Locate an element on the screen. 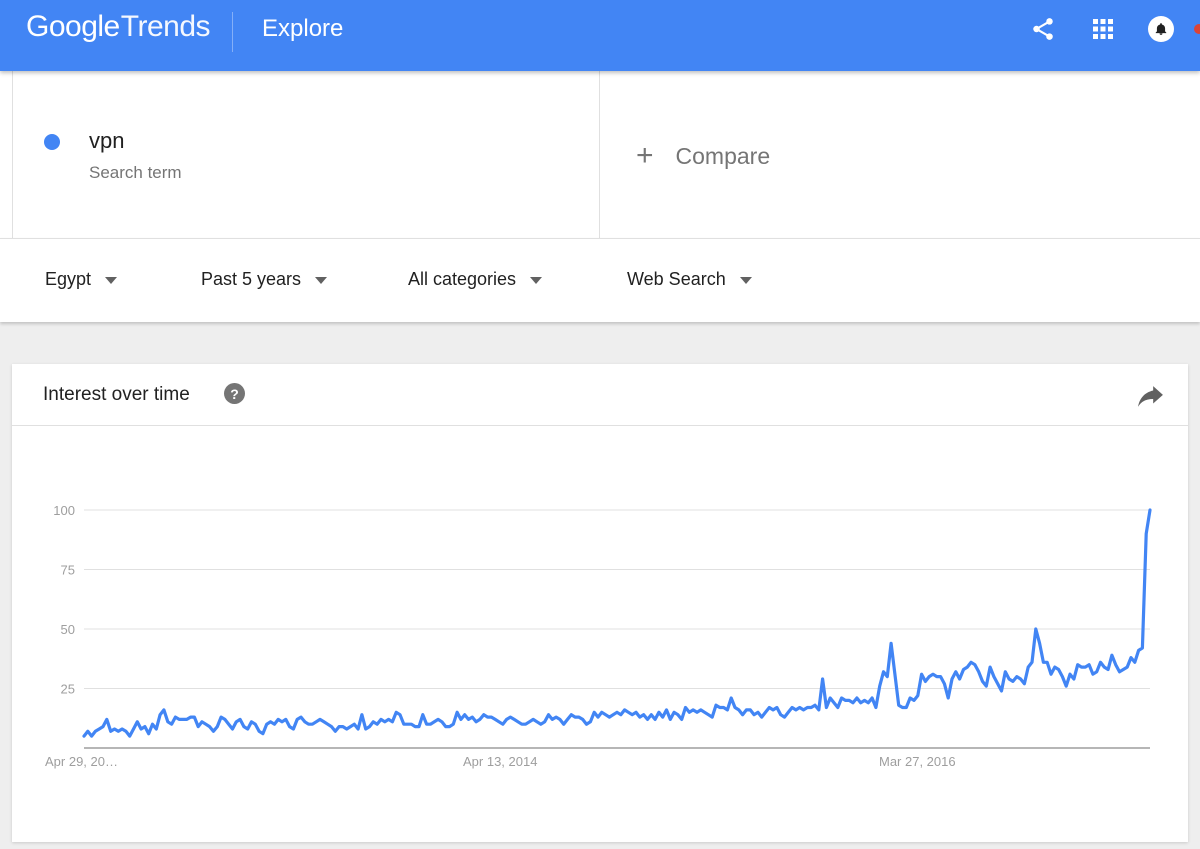  category-dropdown: All categories is located at coordinates (475, 279).